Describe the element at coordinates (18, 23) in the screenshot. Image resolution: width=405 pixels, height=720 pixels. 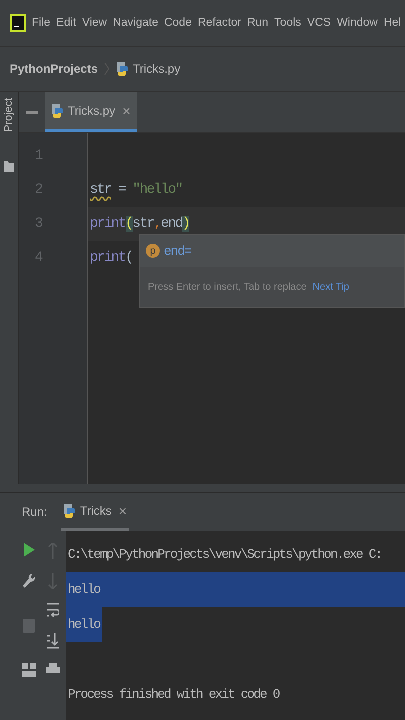
I see `app-logo-icon` at that location.